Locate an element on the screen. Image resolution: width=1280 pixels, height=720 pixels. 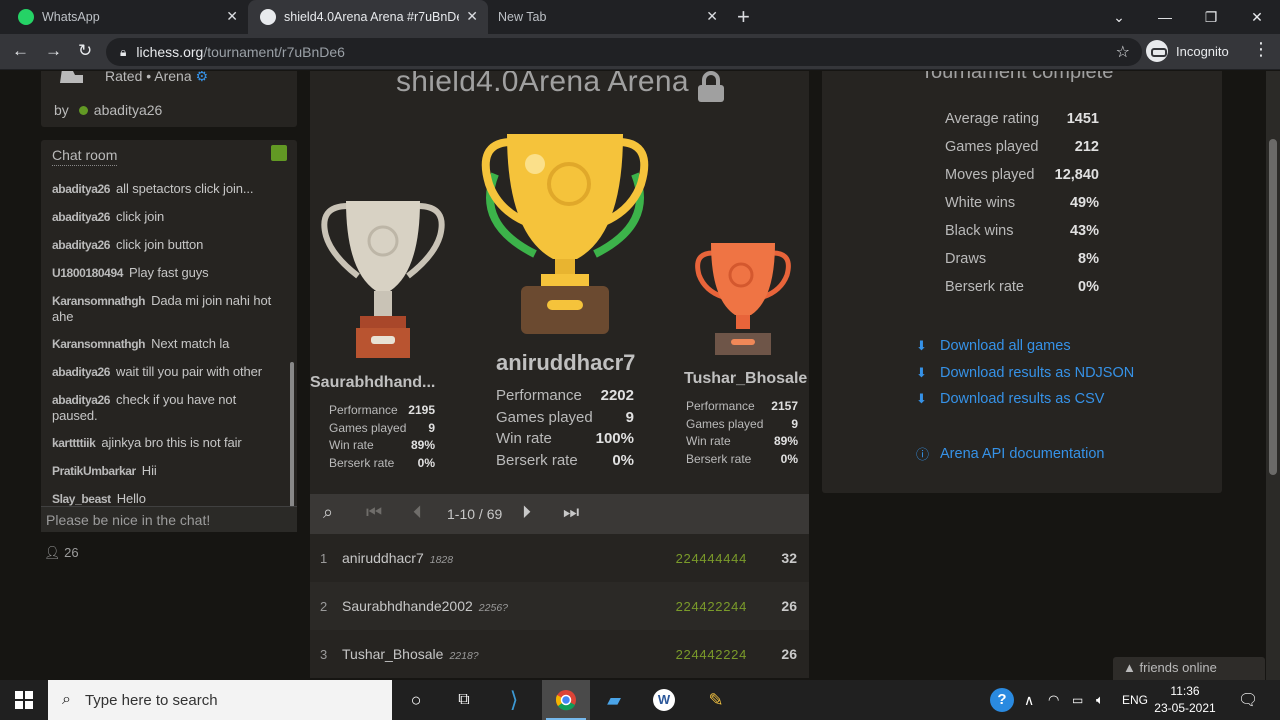
score-sheet: 224422244 is located at coordinates (711, 606).